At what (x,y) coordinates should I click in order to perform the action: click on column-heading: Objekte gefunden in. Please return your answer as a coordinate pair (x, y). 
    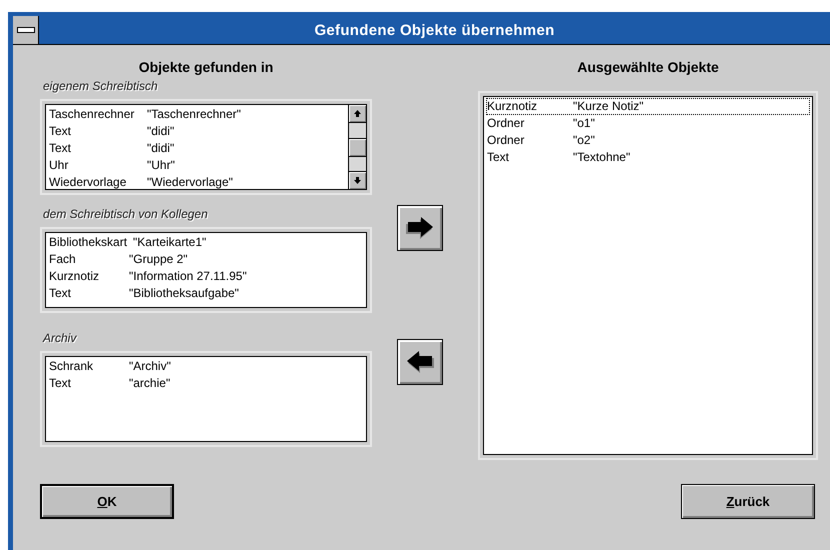
    Looking at the image, I should click on (206, 67).